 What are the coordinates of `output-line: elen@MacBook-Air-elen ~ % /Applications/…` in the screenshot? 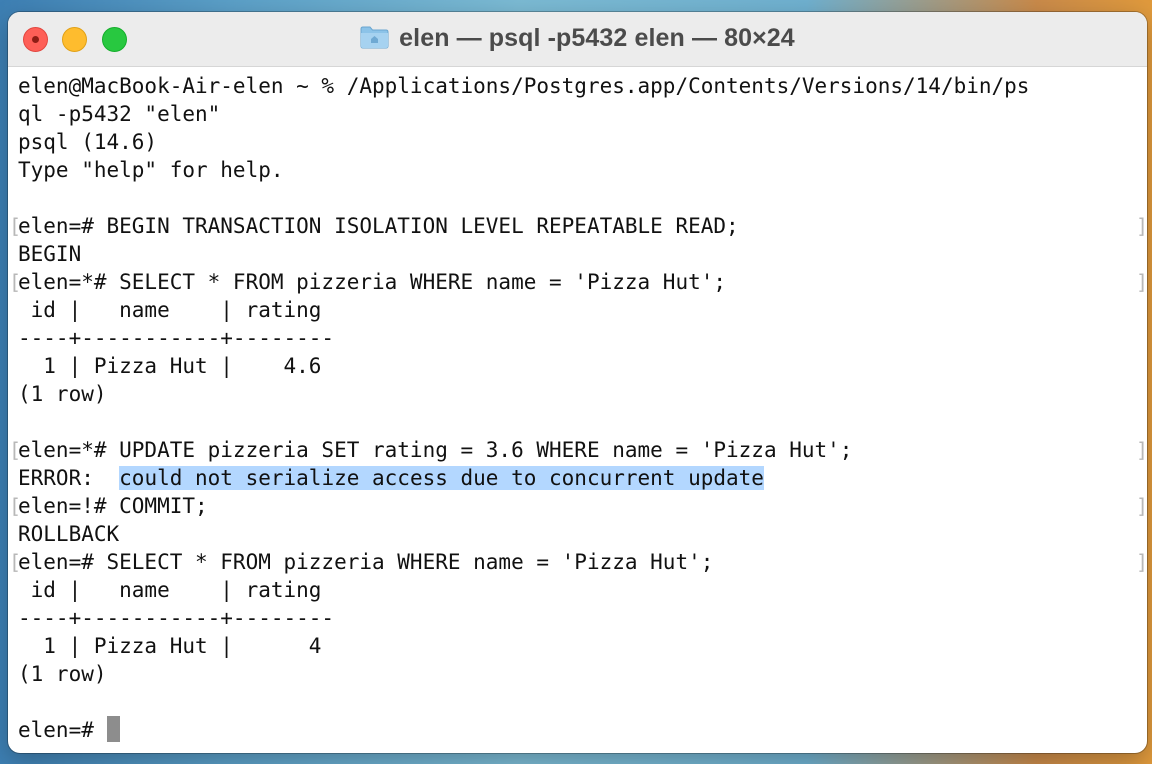 It's located at (524, 86).